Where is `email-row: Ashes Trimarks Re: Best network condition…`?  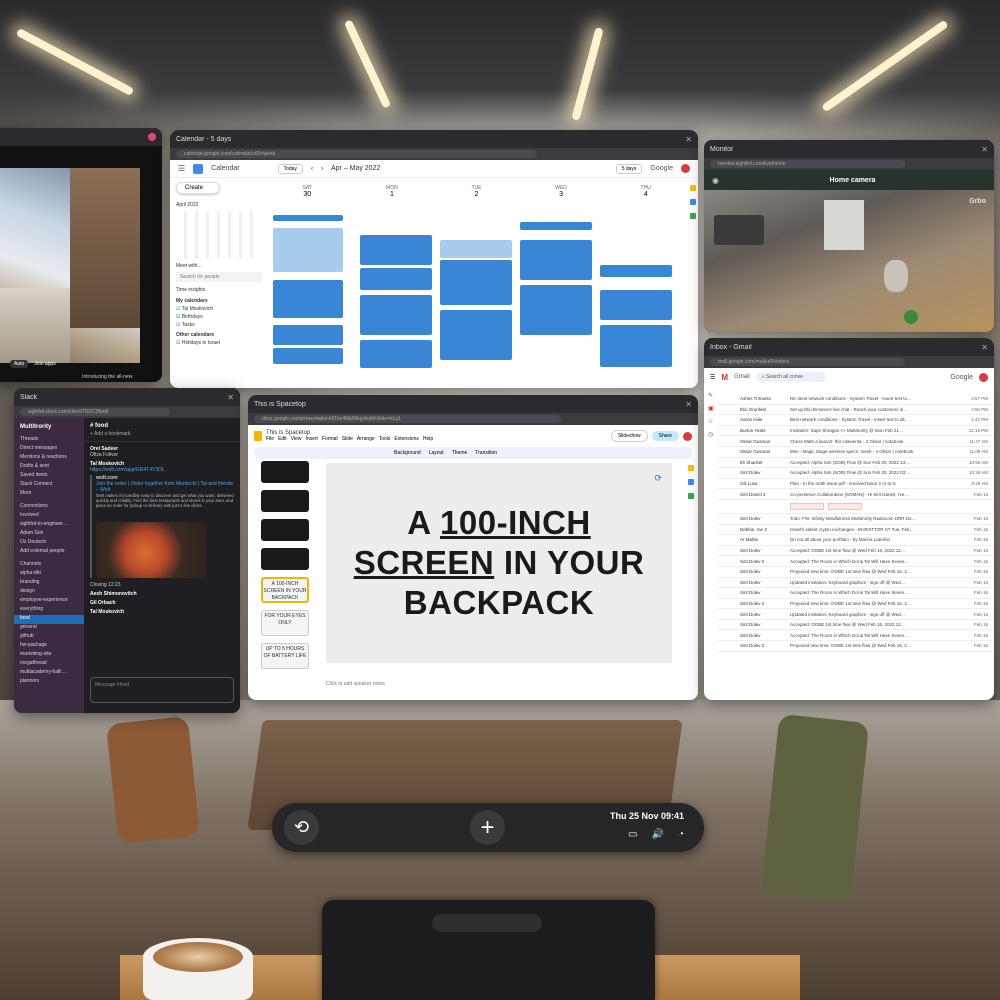 email-row: Ashes Trimarks Re: Best network condition… is located at coordinates (856, 399).